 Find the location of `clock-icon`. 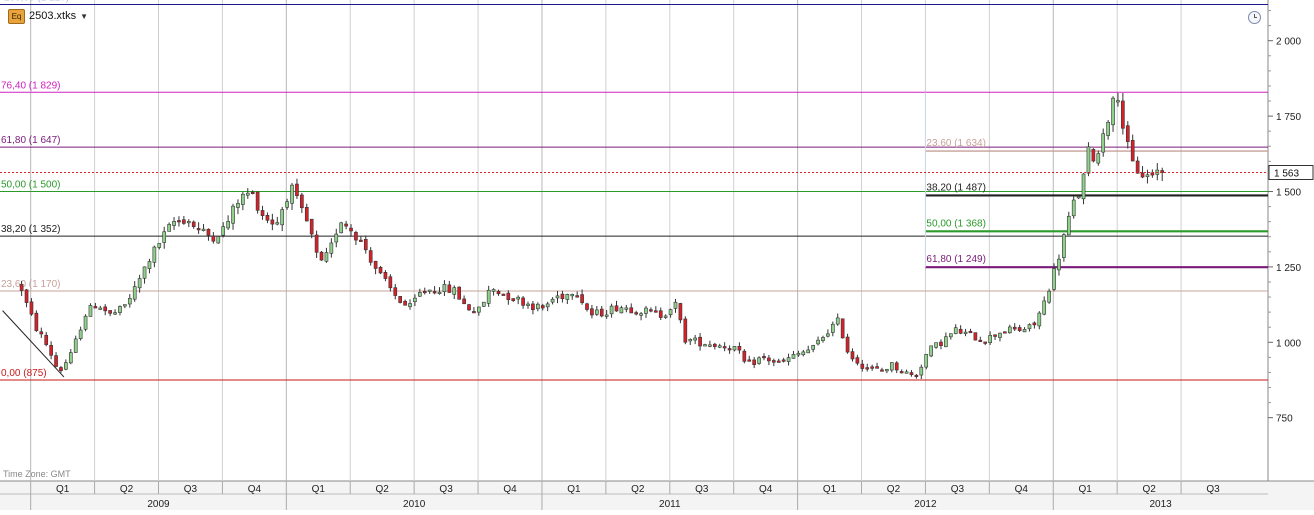

clock-icon is located at coordinates (1254, 17).